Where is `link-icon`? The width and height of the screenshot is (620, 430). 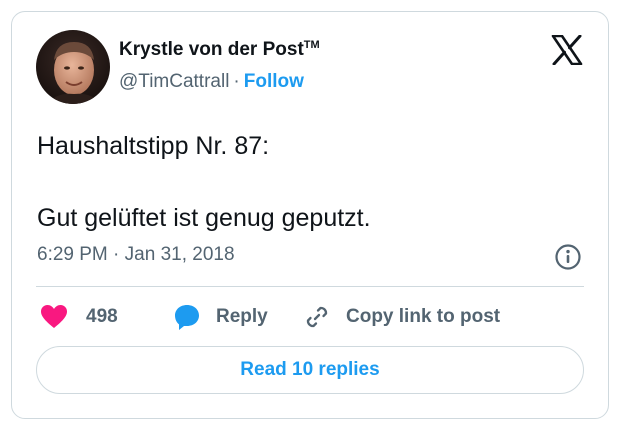 link-icon is located at coordinates (317, 317).